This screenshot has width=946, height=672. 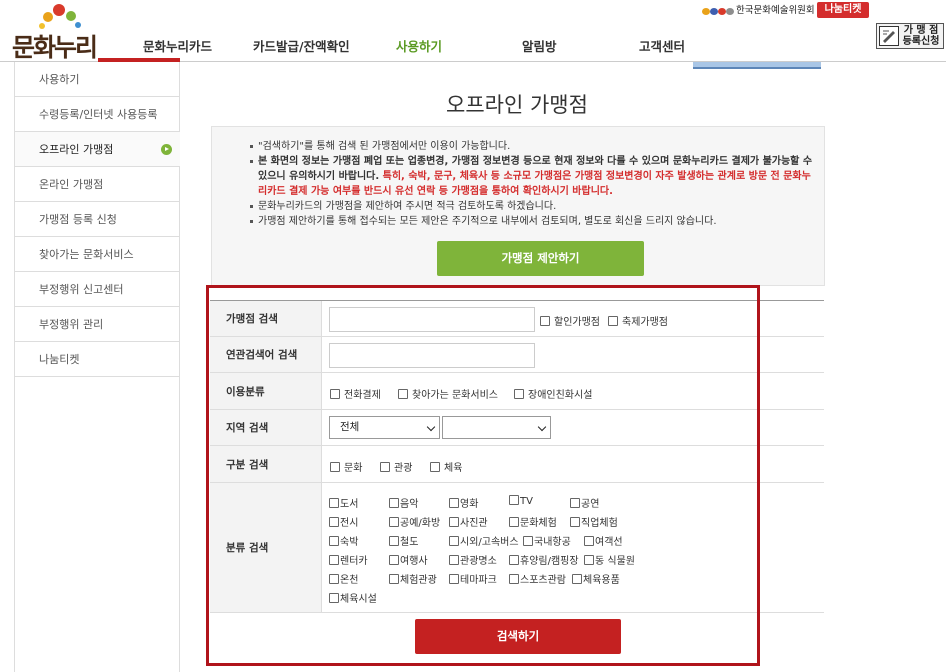 I want to click on category-checkbox: 음악, so click(x=403, y=502).